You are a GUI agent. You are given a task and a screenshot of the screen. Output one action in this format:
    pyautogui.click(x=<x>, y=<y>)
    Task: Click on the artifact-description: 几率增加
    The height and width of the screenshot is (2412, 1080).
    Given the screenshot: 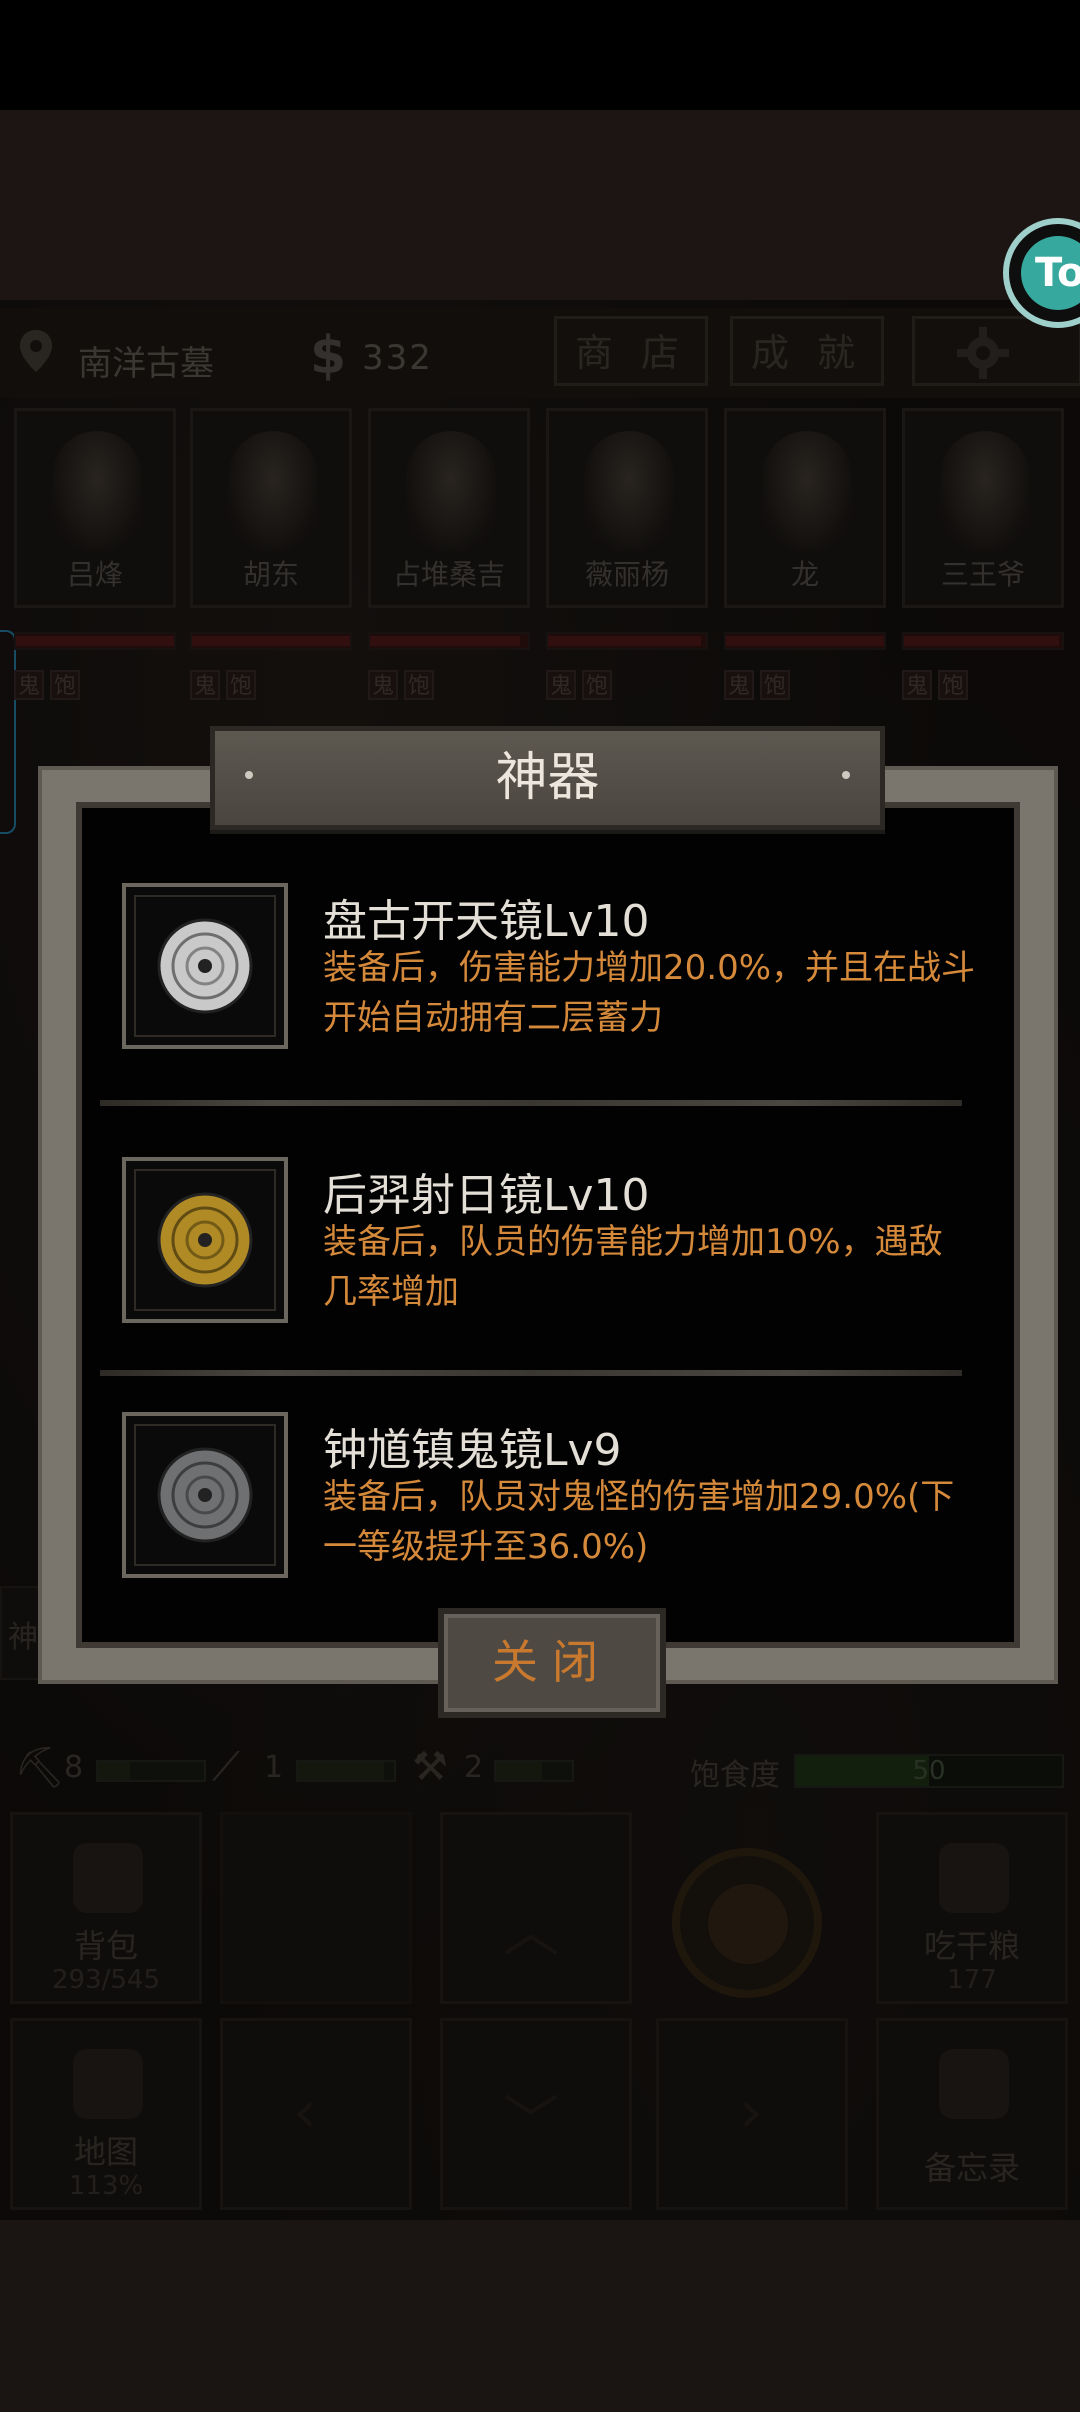 What is the action you would take?
    pyautogui.click(x=391, y=1292)
    